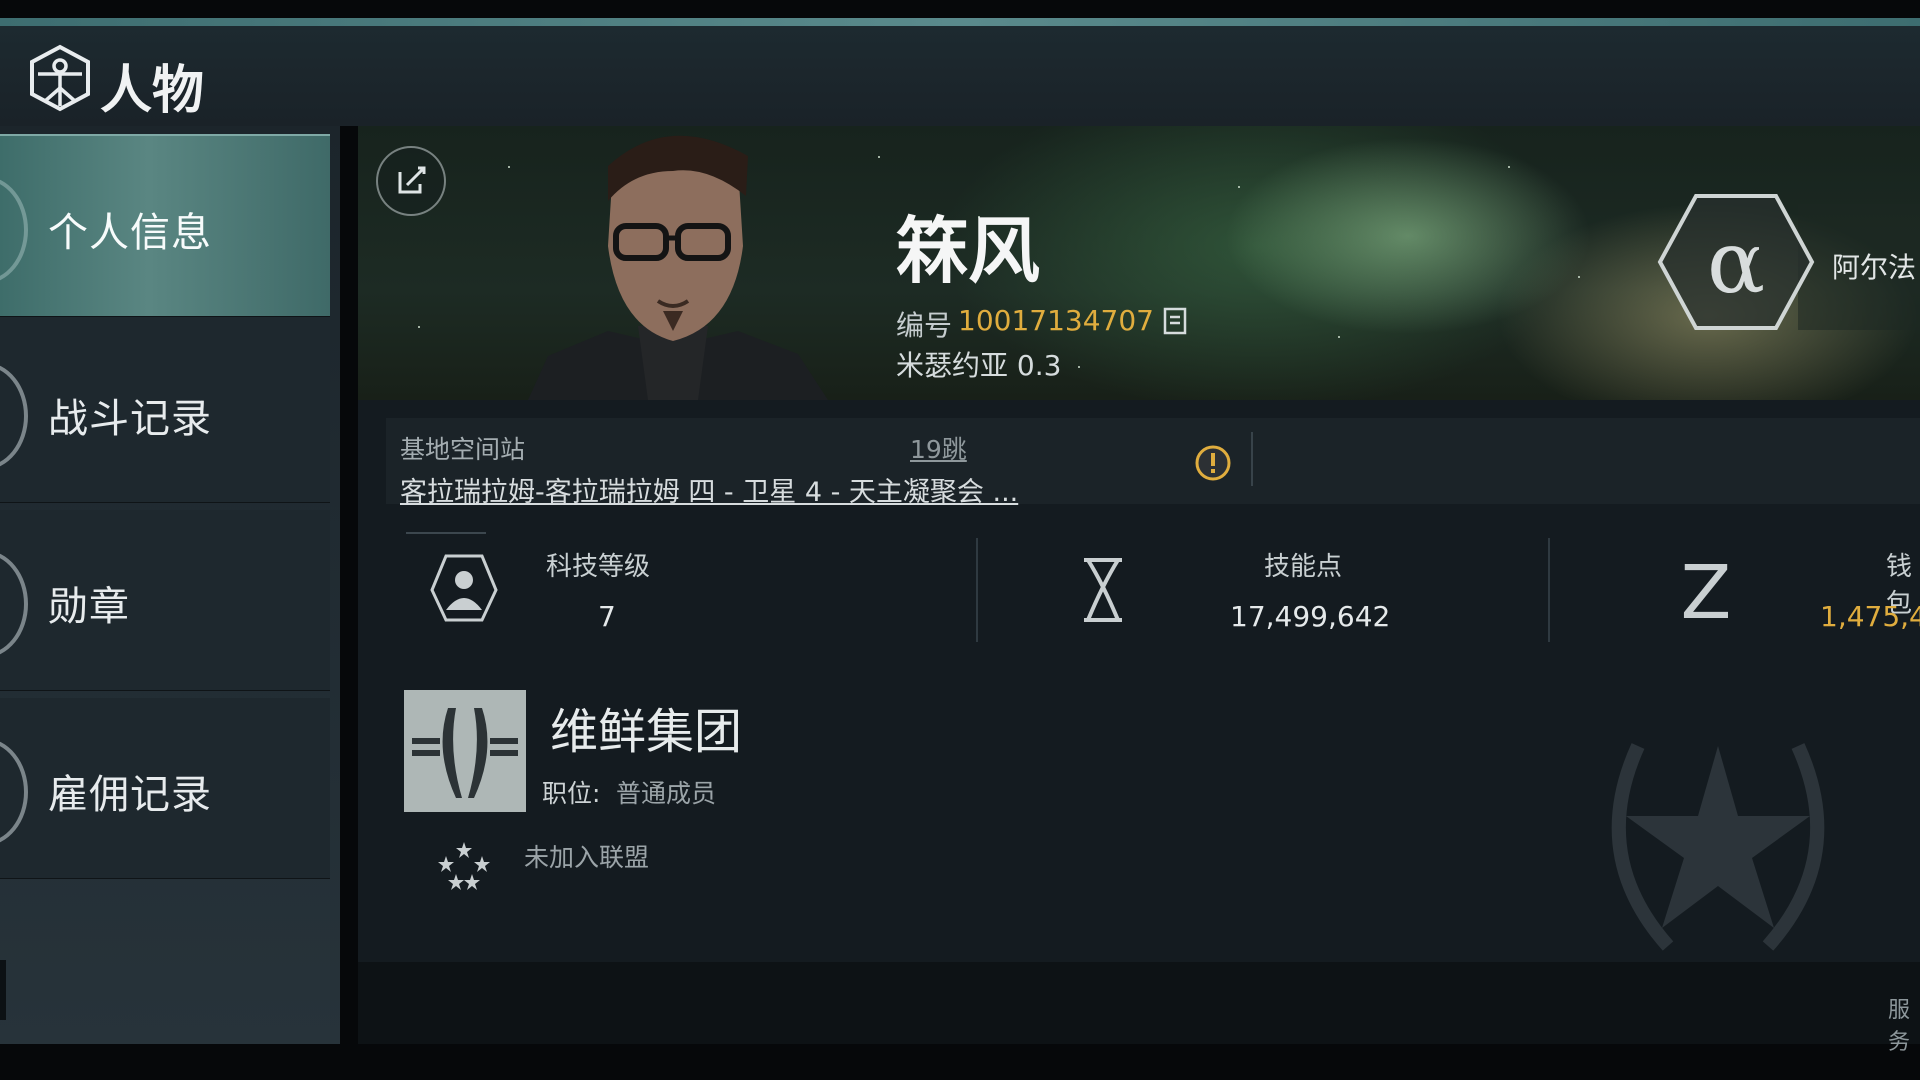 The height and width of the screenshot is (1080, 1920). I want to click on header-bar, so click(960, 76).